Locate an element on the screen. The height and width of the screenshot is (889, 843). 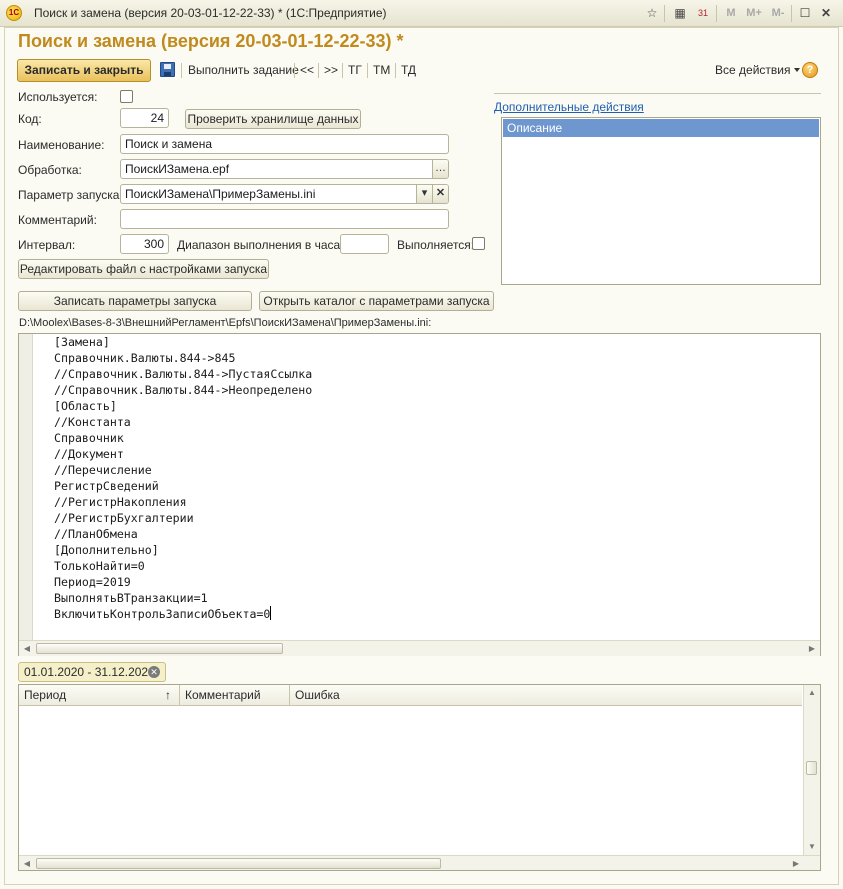
interval-label: Интервал: is located at coordinates (47, 245).